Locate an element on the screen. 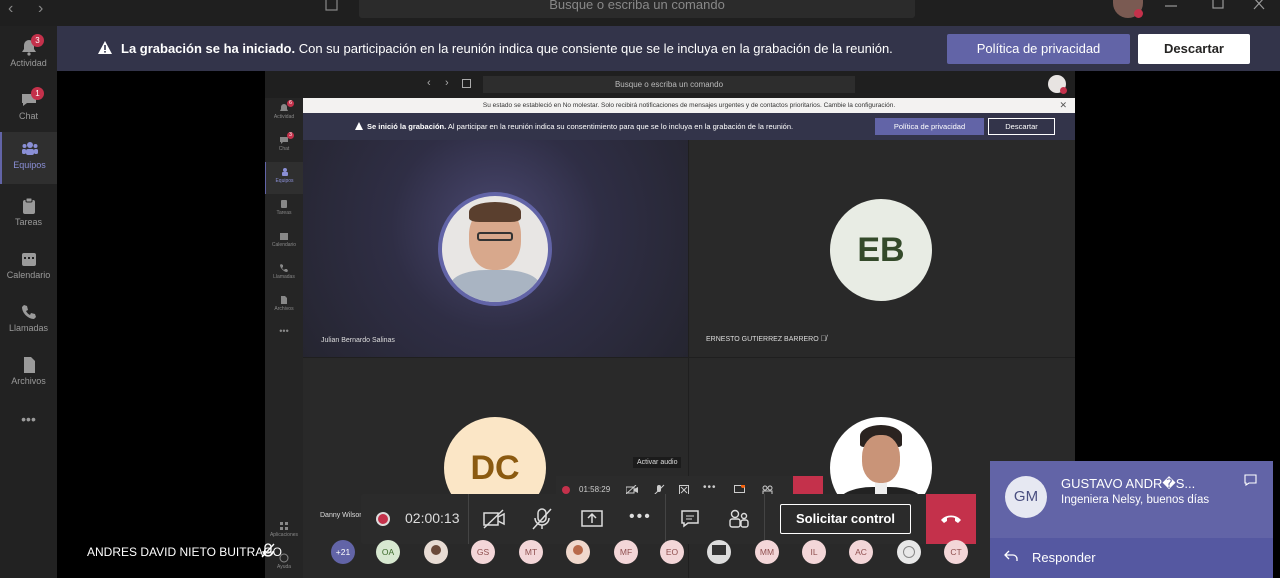  chat-badge: 1 is located at coordinates (37, 93).